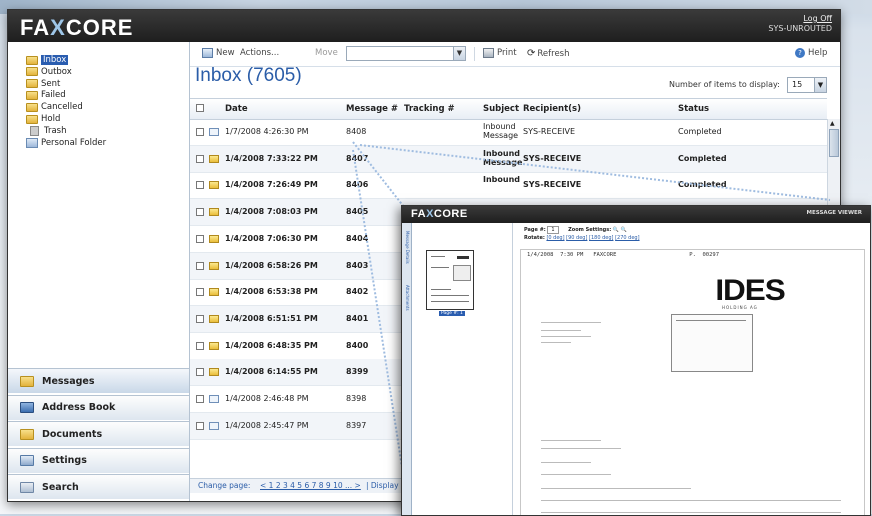 Image resolution: width=872 pixels, height=516 pixels. What do you see at coordinates (43, 119) in the screenshot?
I see `folder-hold: Hold` at bounding box center [43, 119].